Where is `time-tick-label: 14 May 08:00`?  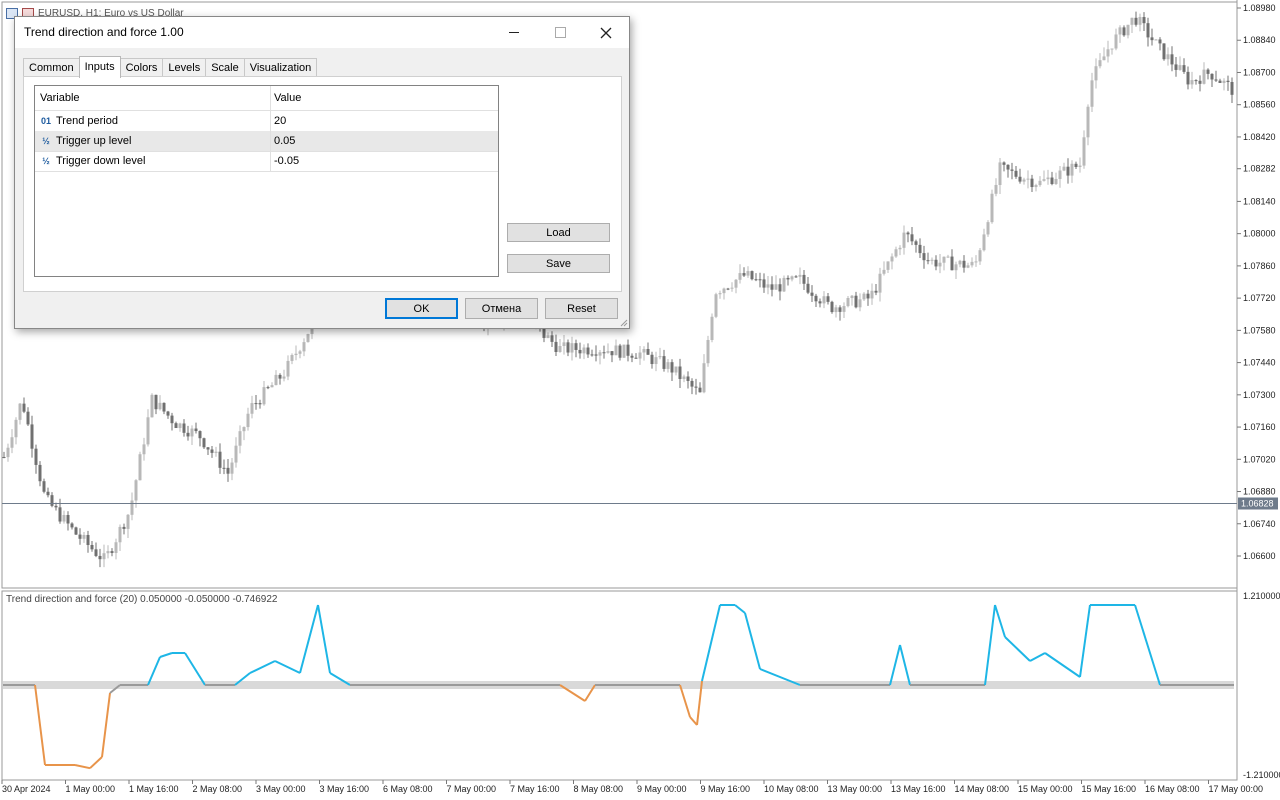 time-tick-label: 14 May 08:00 is located at coordinates (982, 789).